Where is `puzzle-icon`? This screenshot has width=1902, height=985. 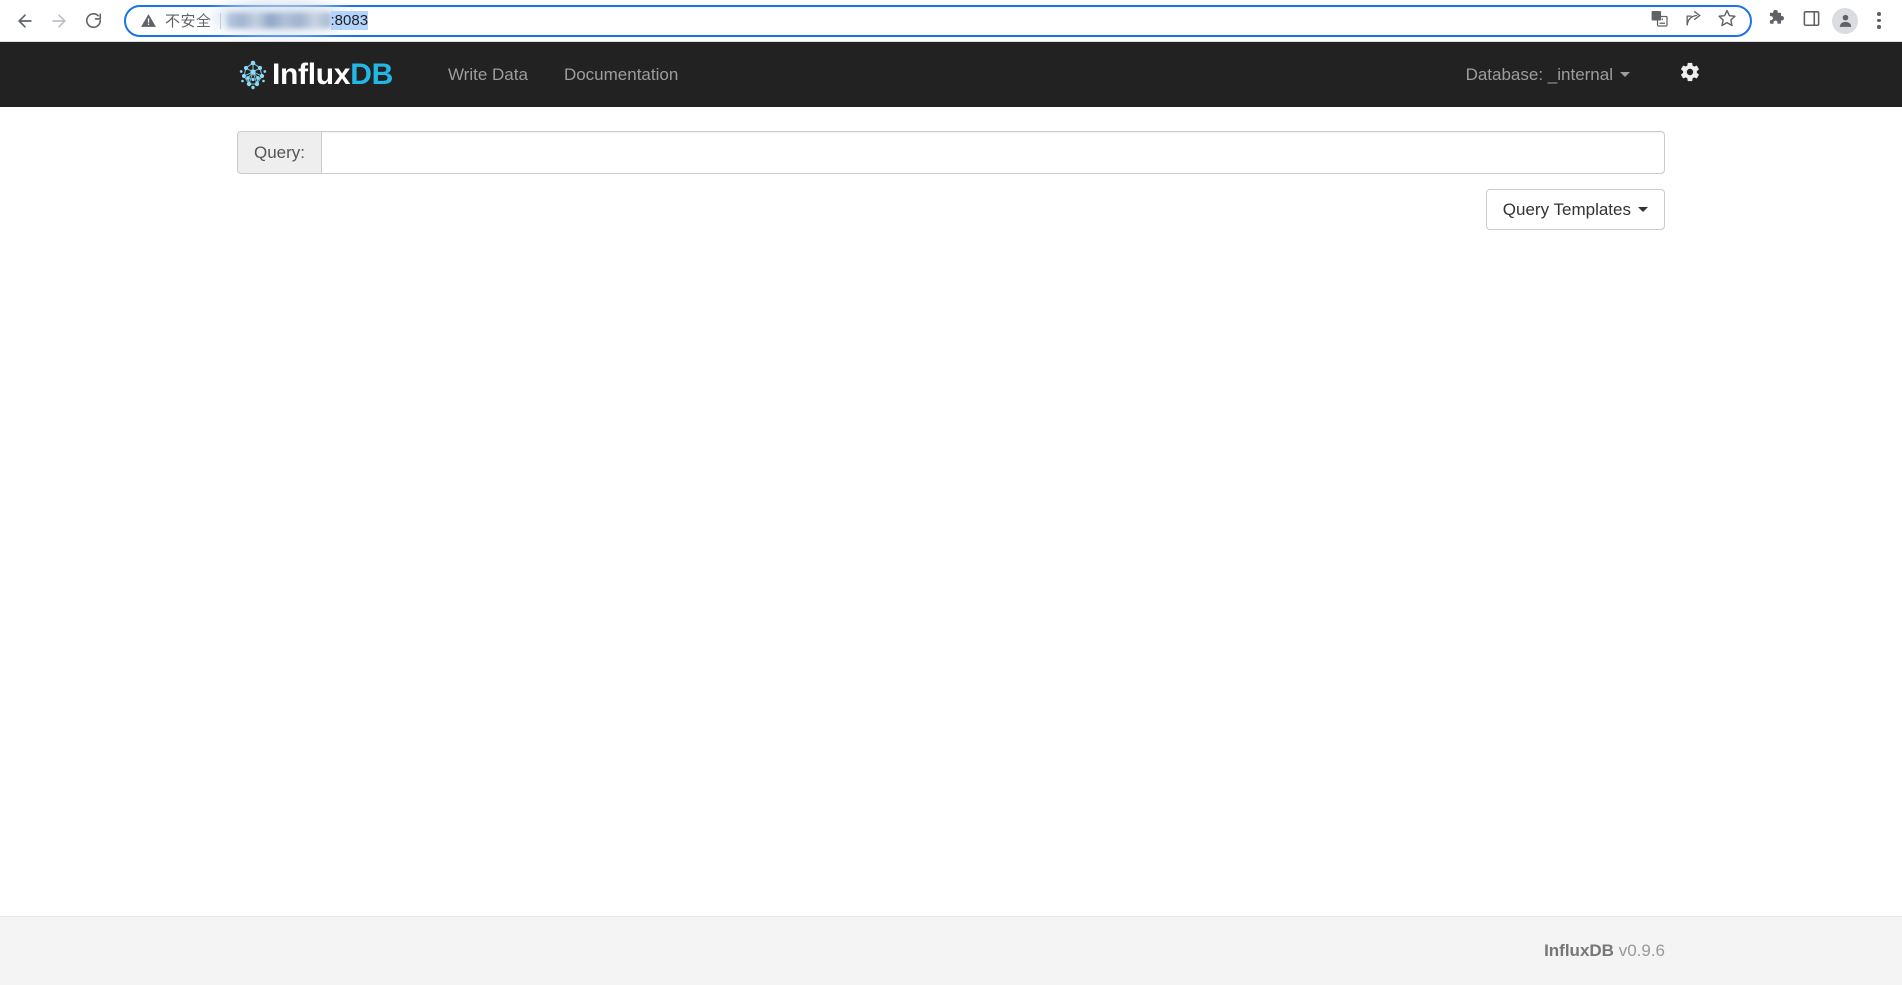
puzzle-icon is located at coordinates (1777, 20).